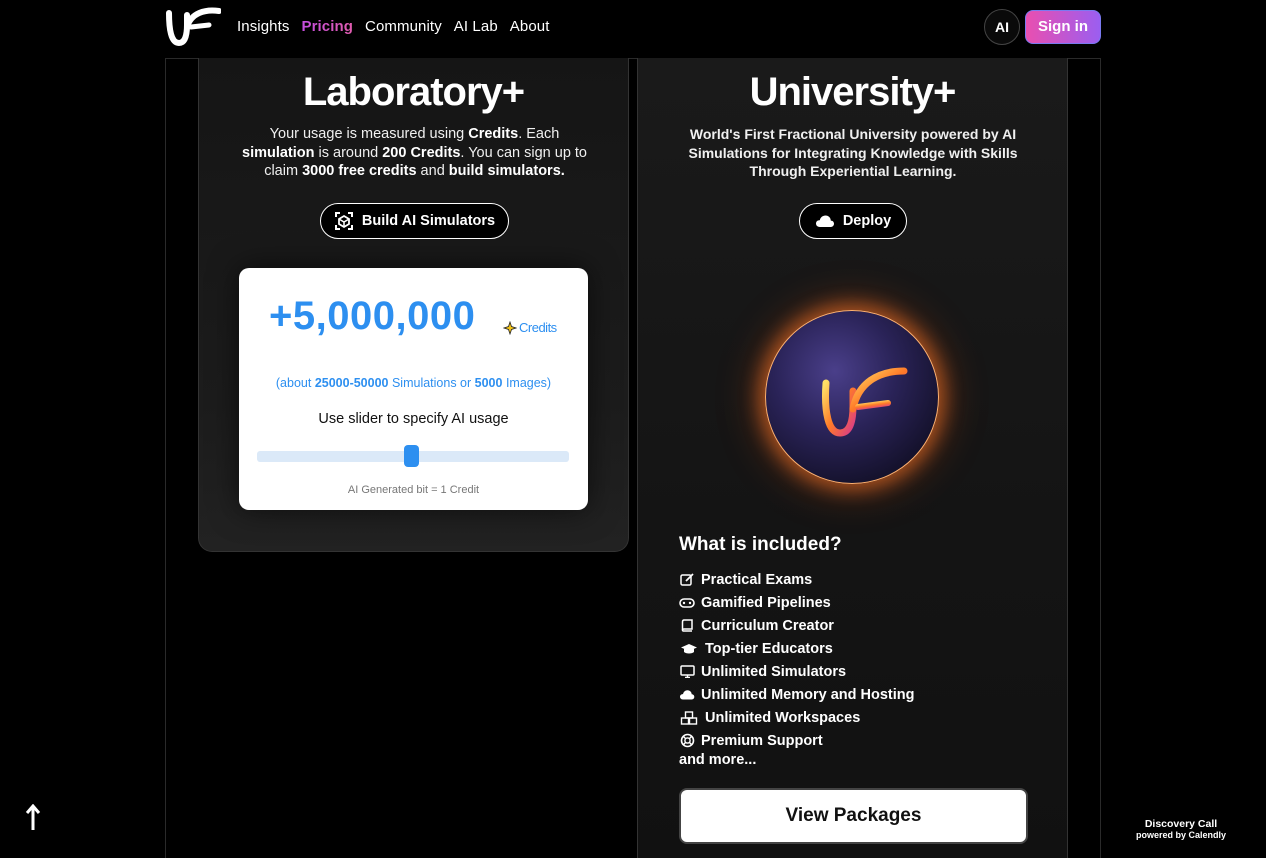  What do you see at coordinates (853, 92) in the screenshot?
I see `university-title: University+` at bounding box center [853, 92].